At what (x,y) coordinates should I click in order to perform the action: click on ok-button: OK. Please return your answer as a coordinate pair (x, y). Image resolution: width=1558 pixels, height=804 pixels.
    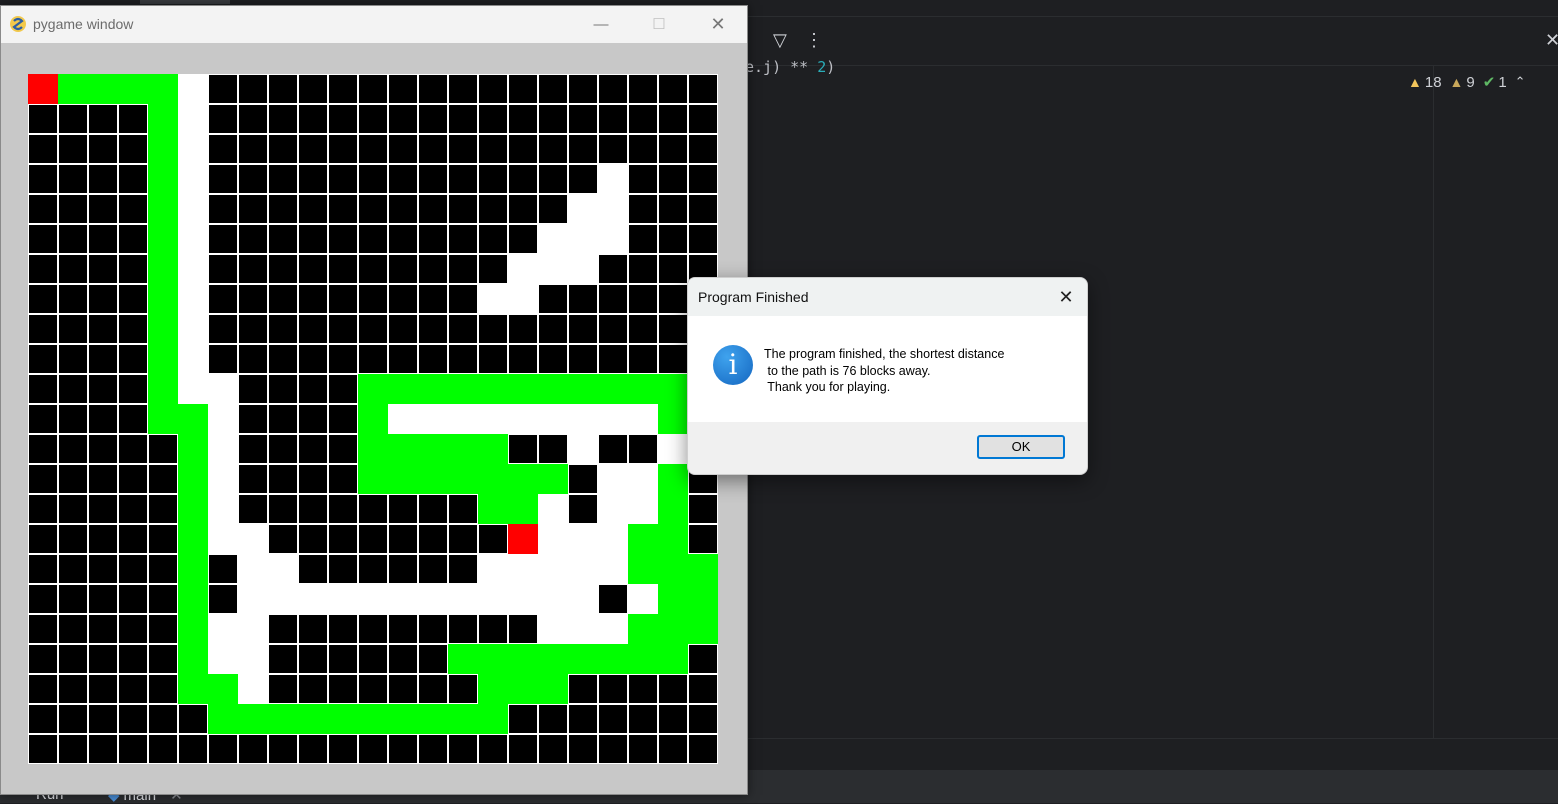
    Looking at the image, I should click on (1021, 447).